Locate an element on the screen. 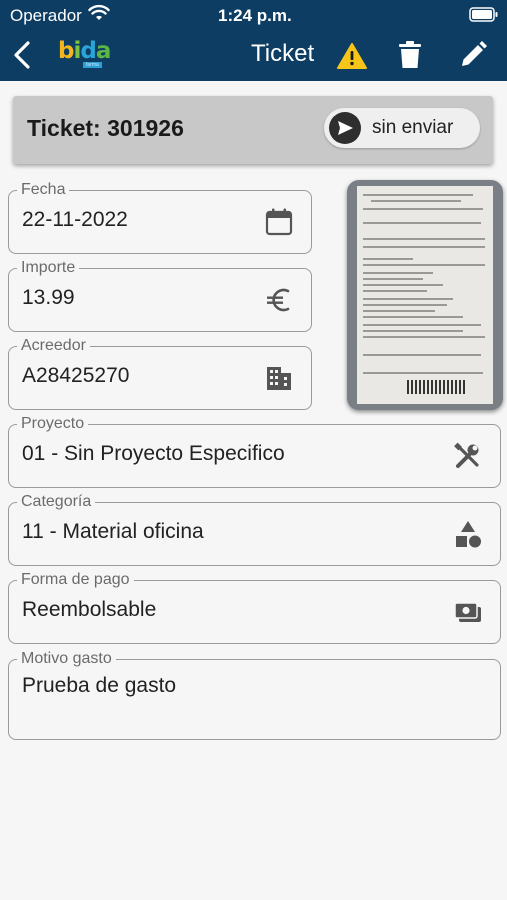 This screenshot has height=900, width=507. fecha-label: Fecha is located at coordinates (43, 190).